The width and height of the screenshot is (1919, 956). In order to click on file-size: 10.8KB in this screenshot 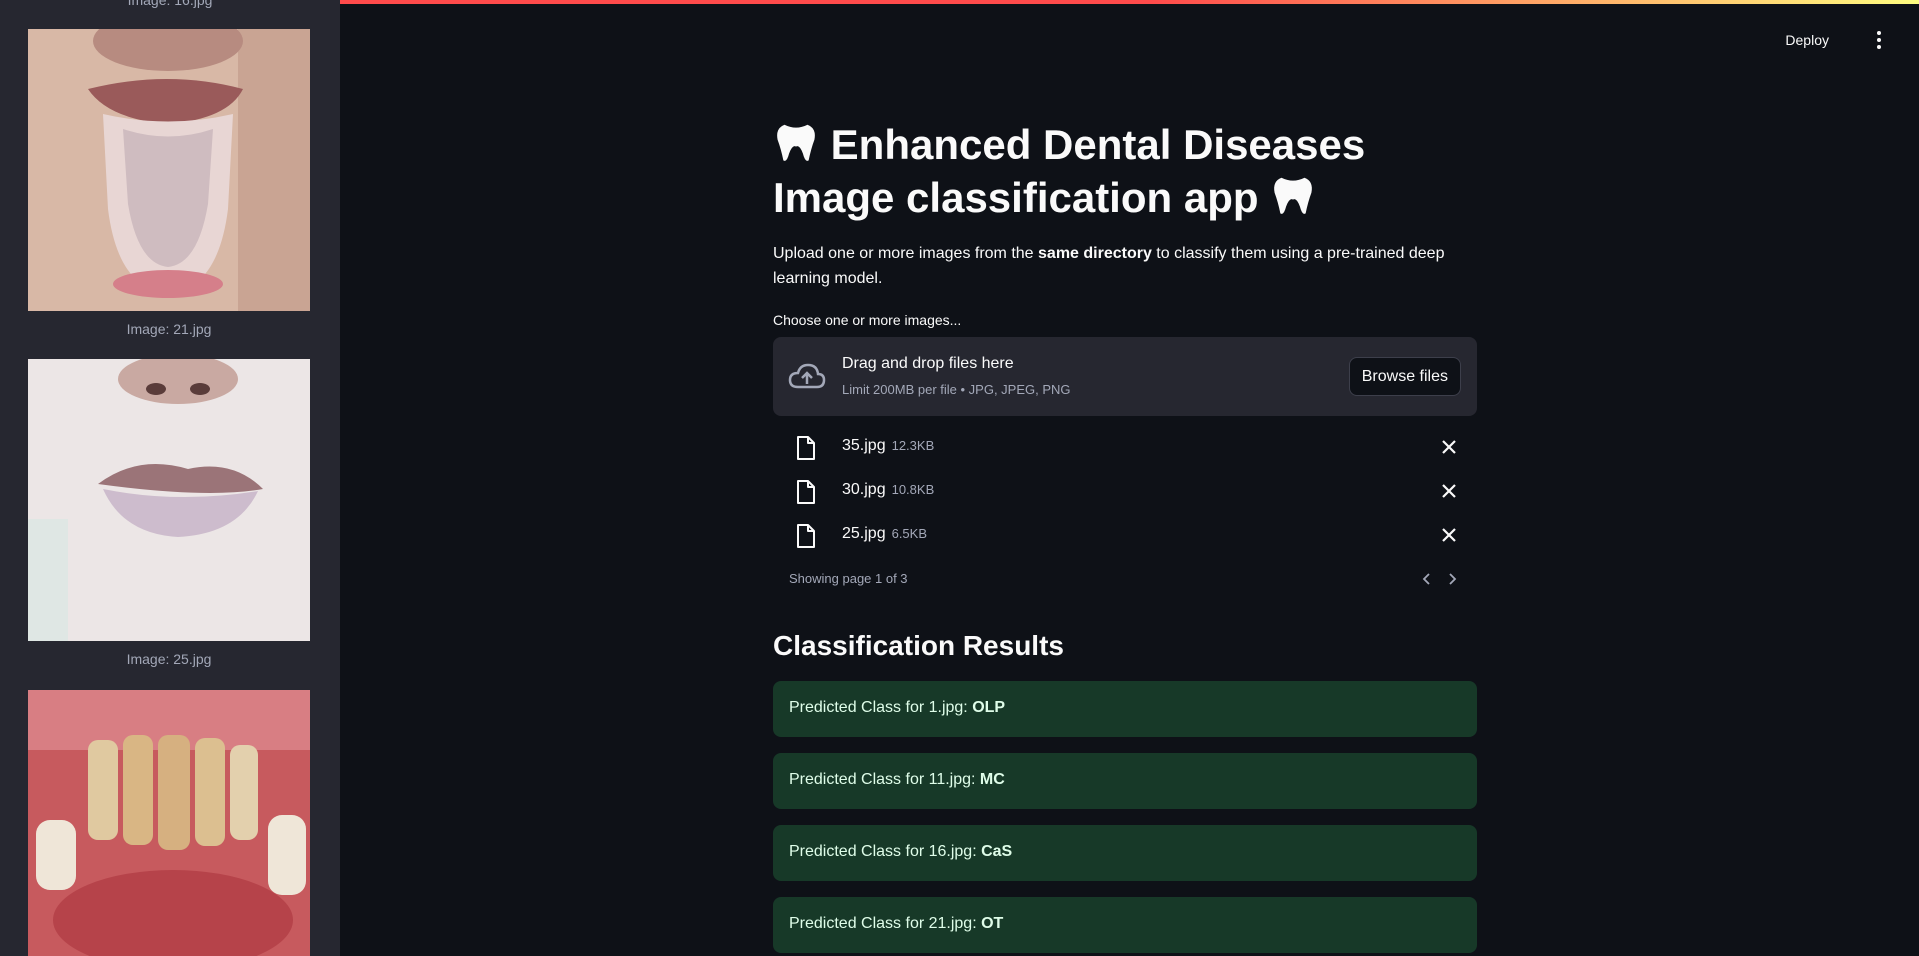, I will do `click(913, 489)`.